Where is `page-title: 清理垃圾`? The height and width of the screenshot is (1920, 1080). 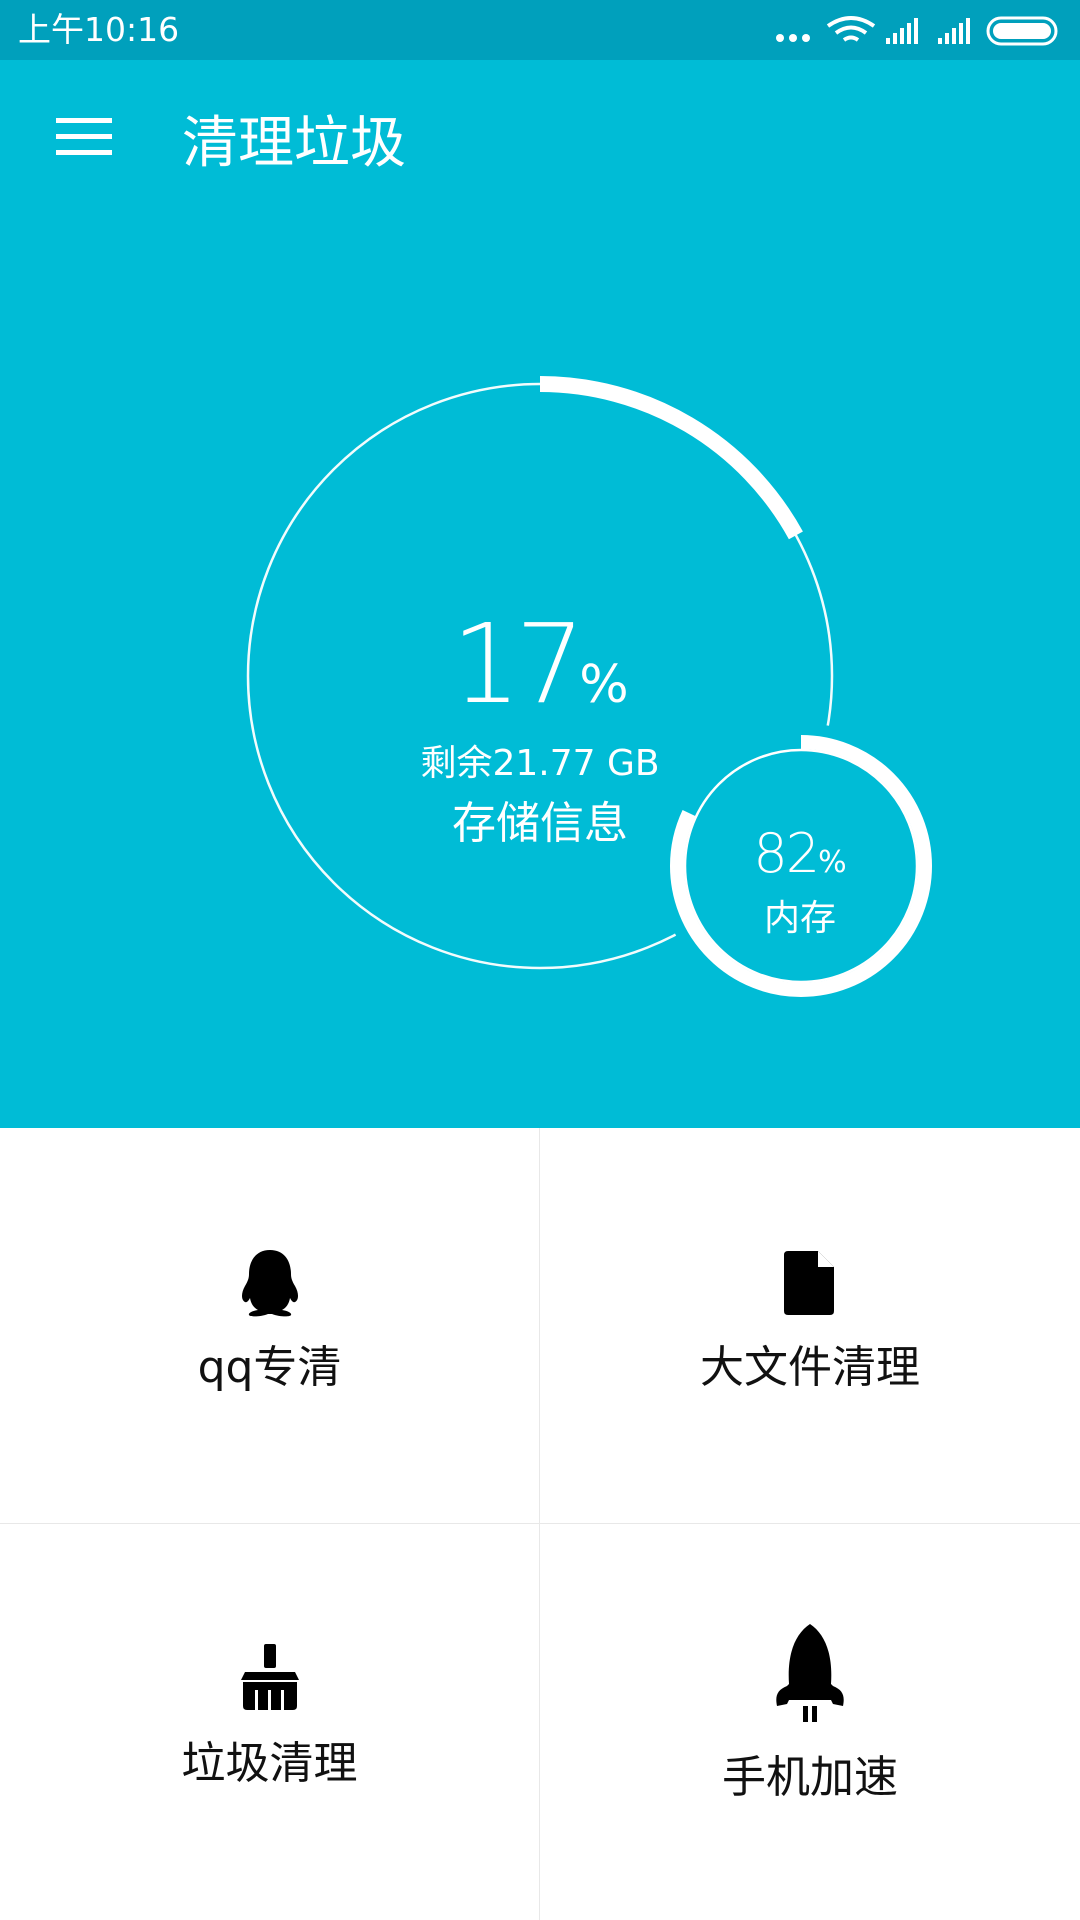
page-title: 清理垃圾 is located at coordinates (294, 143).